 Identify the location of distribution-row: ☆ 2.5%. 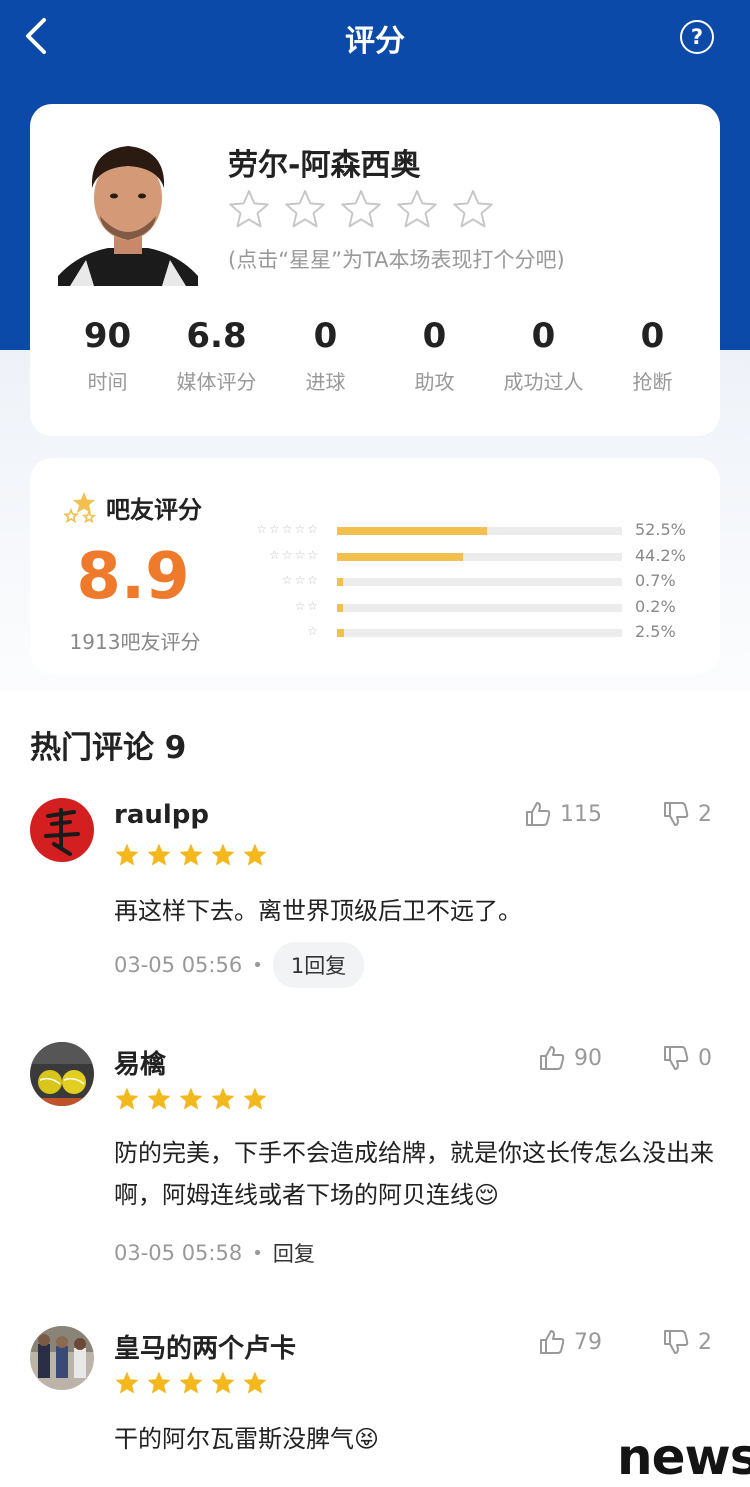
(472, 635).